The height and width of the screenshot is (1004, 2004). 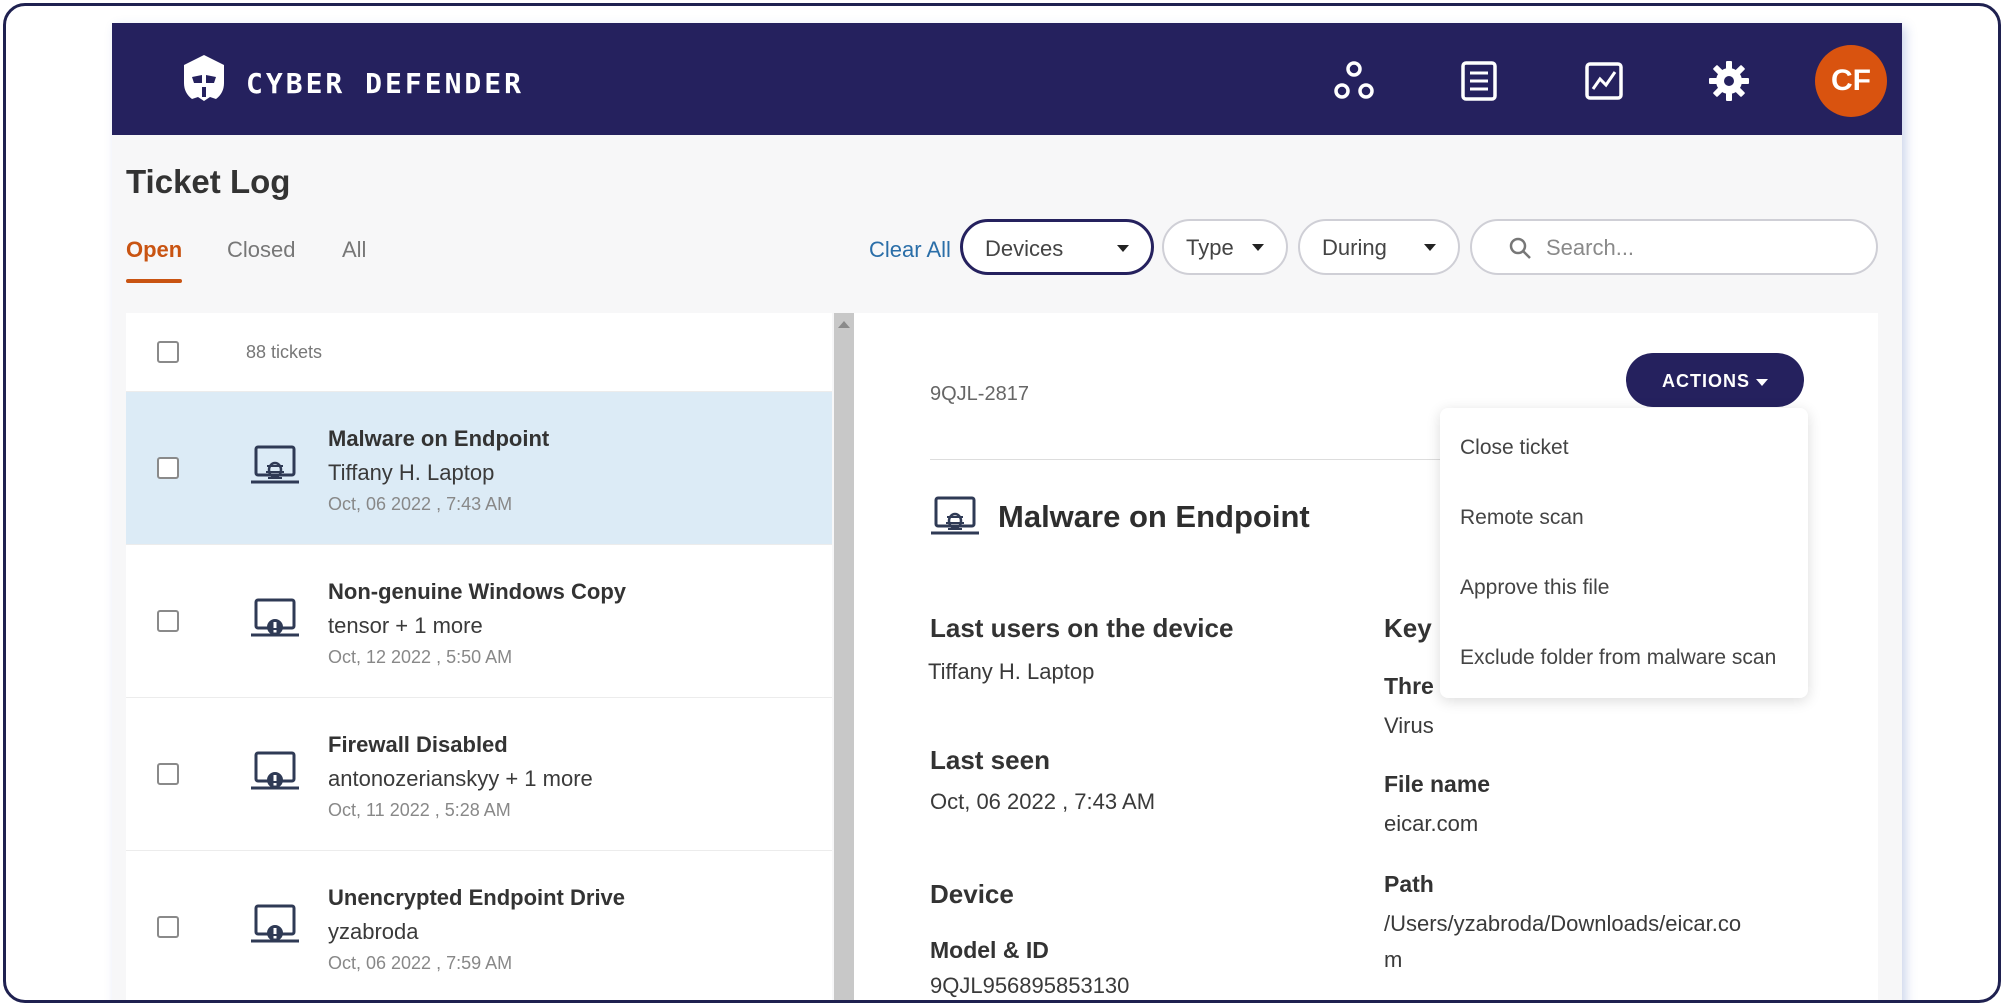 What do you see at coordinates (1409, 725) in the screenshot?
I see `threat-value: Virus` at bounding box center [1409, 725].